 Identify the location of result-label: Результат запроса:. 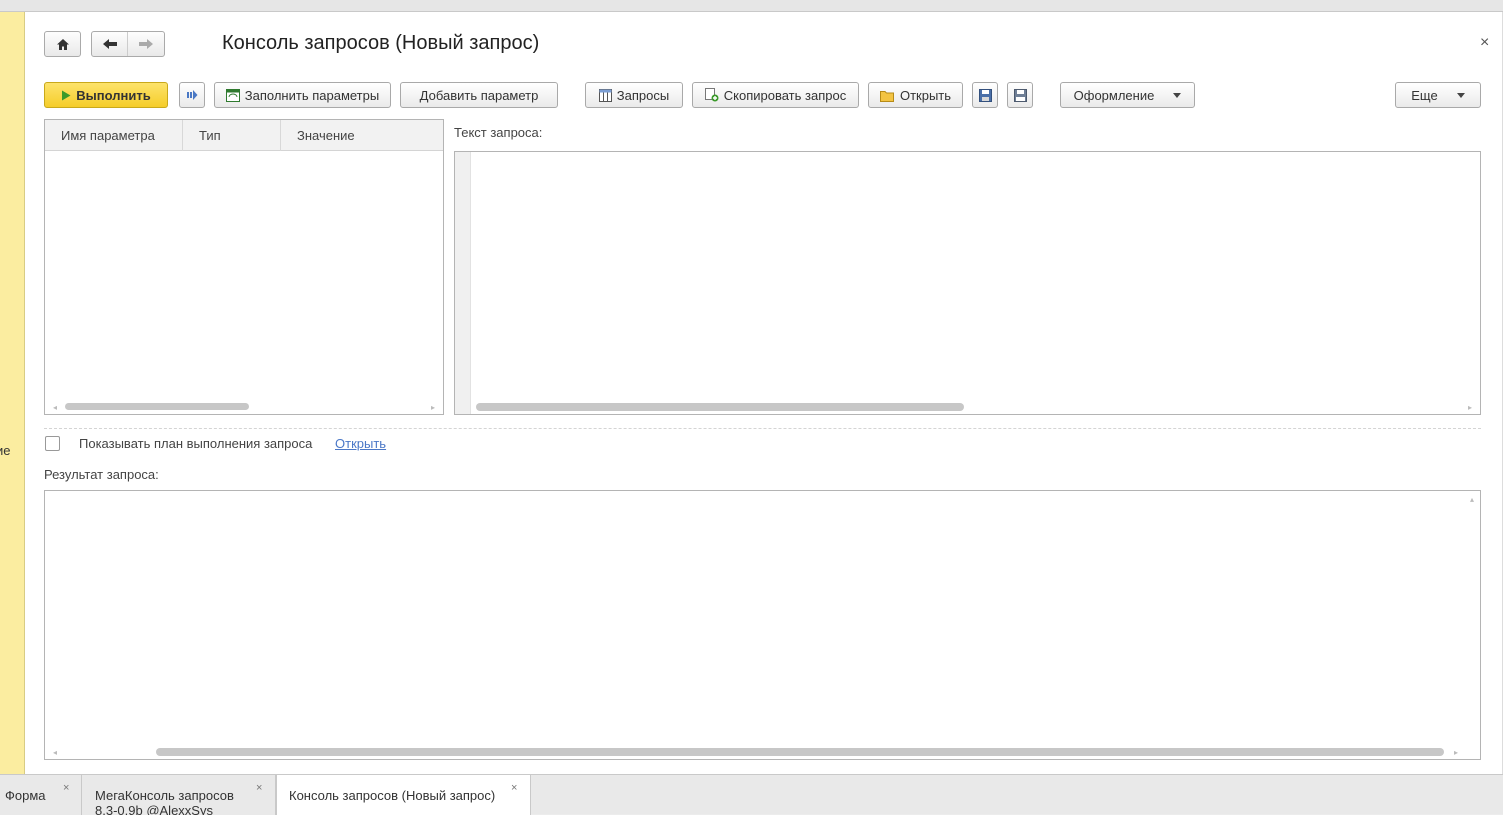
(101, 474).